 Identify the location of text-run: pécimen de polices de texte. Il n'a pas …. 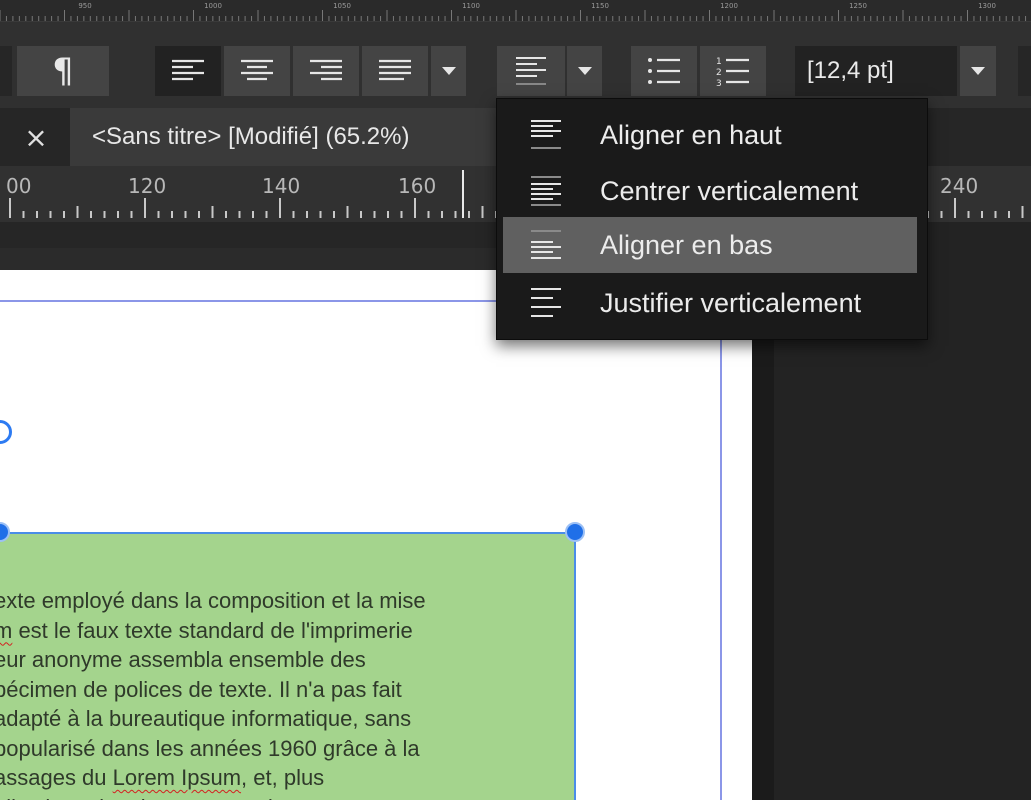
(201, 689).